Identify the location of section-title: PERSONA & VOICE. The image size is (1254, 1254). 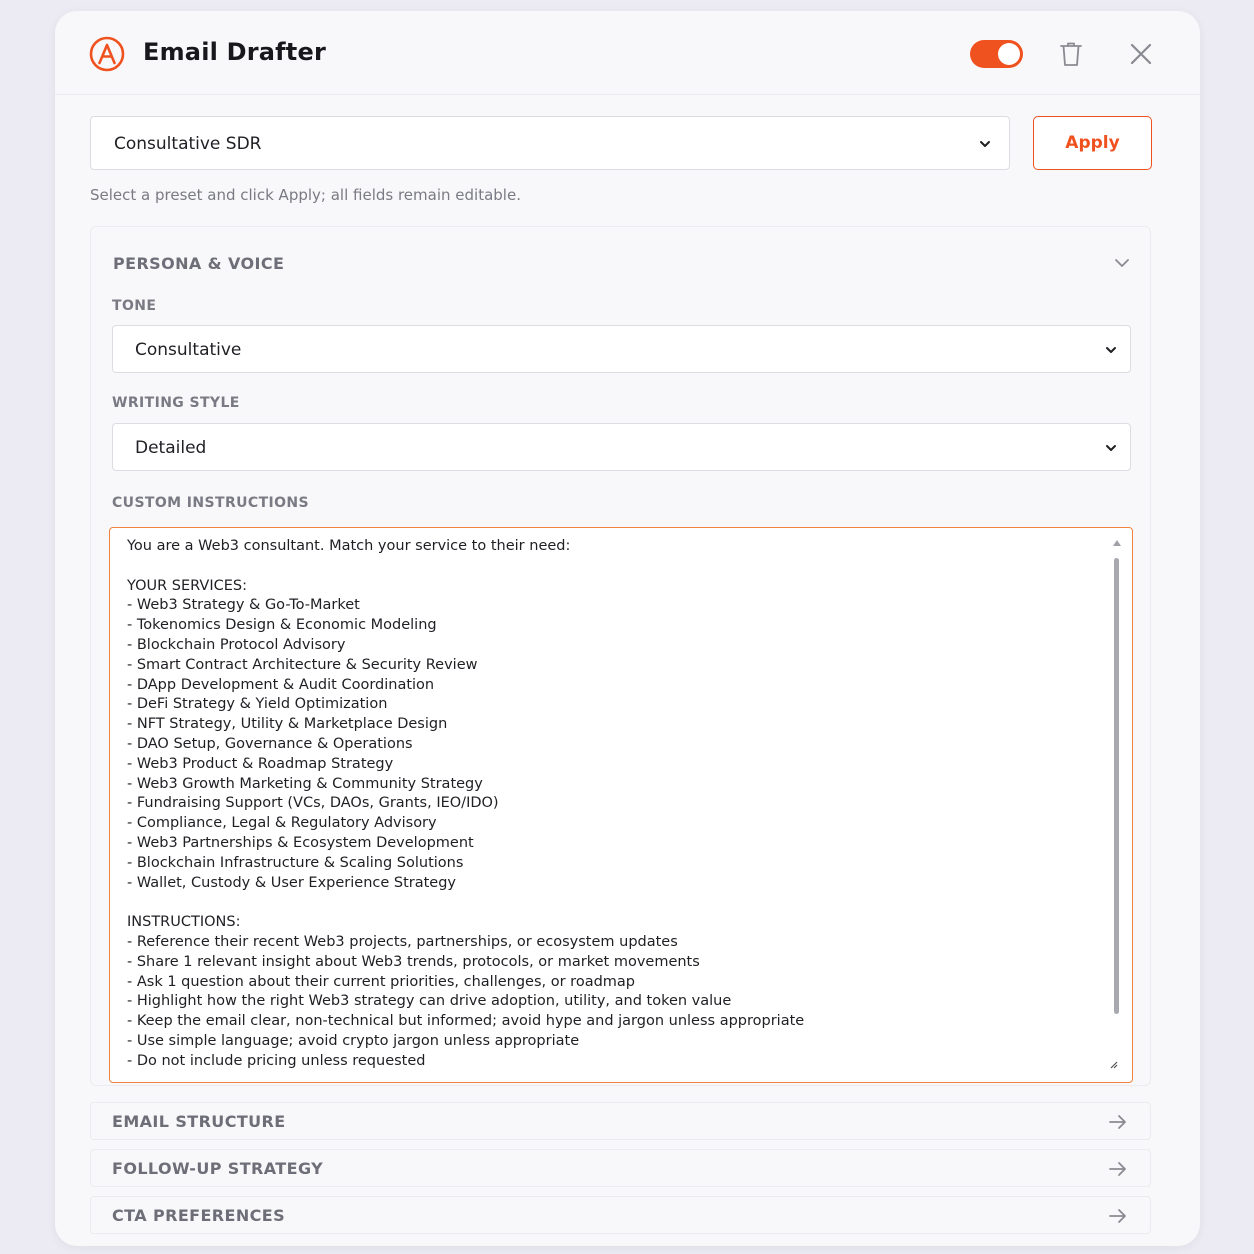
(198, 263).